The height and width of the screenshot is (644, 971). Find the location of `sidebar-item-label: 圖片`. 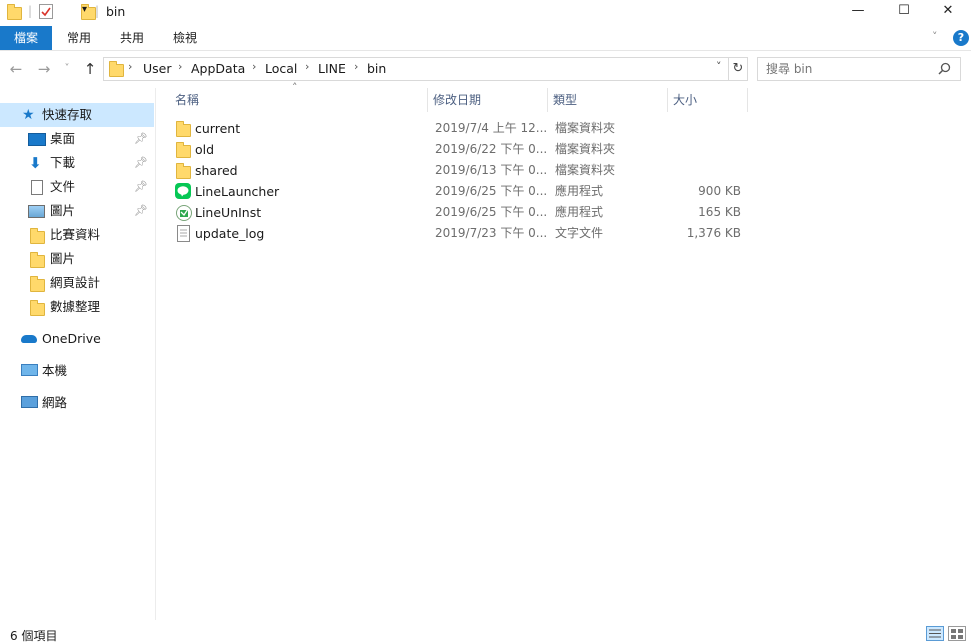

sidebar-item-label: 圖片 is located at coordinates (63, 258).